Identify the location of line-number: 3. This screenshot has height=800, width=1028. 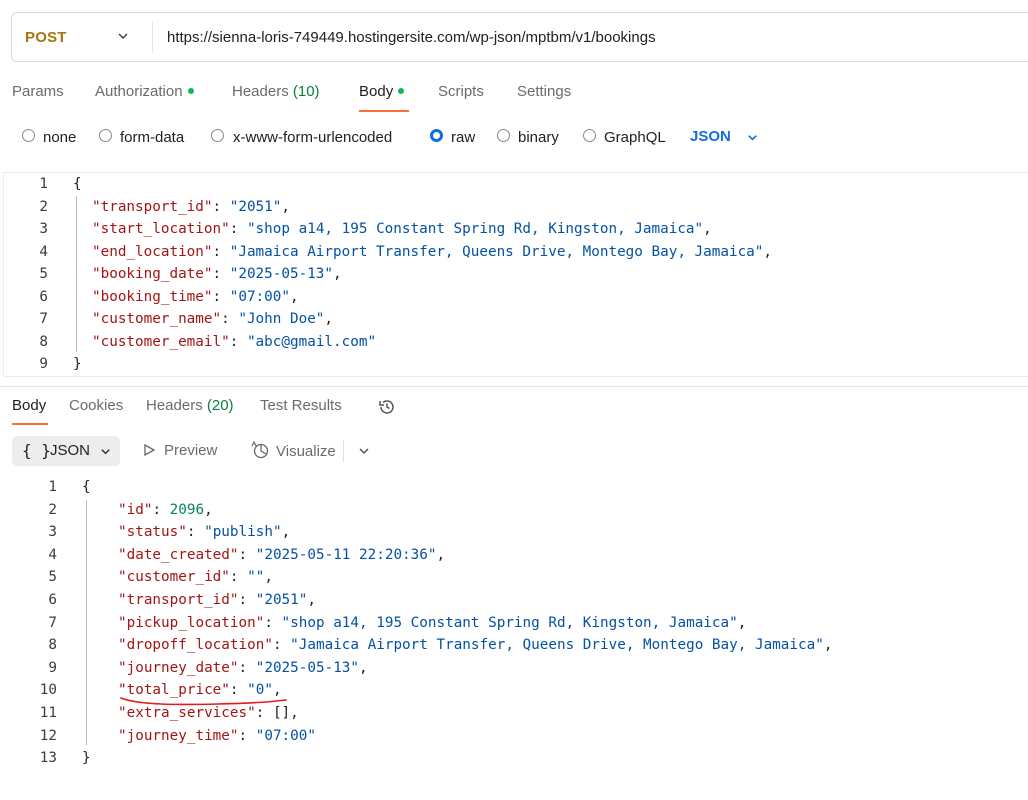
(43, 229).